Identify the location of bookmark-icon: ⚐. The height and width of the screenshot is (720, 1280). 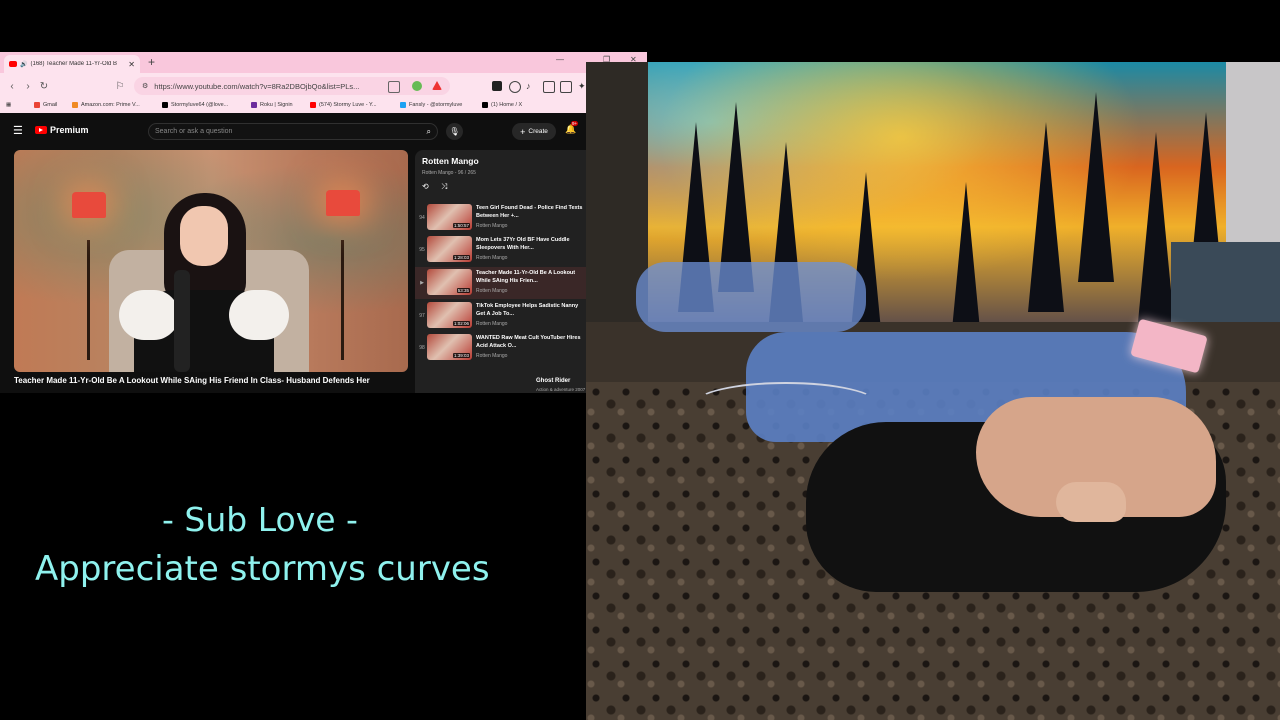
(120, 86).